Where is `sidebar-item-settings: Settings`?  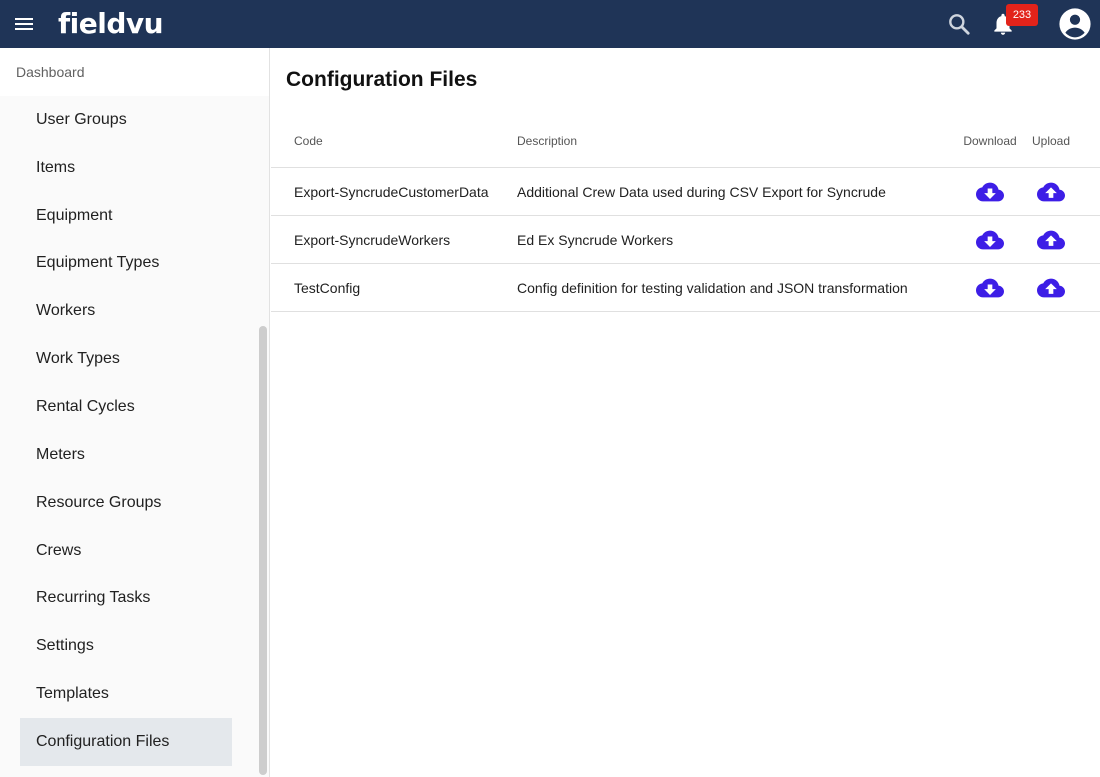 sidebar-item-settings: Settings is located at coordinates (126, 646).